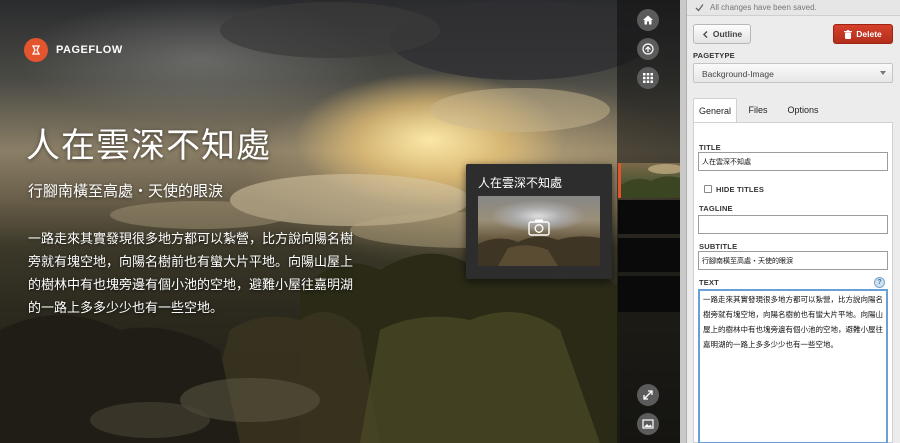 This screenshot has width=900, height=443. What do you see at coordinates (803, 110) in the screenshot?
I see `tab-options: Options` at bounding box center [803, 110].